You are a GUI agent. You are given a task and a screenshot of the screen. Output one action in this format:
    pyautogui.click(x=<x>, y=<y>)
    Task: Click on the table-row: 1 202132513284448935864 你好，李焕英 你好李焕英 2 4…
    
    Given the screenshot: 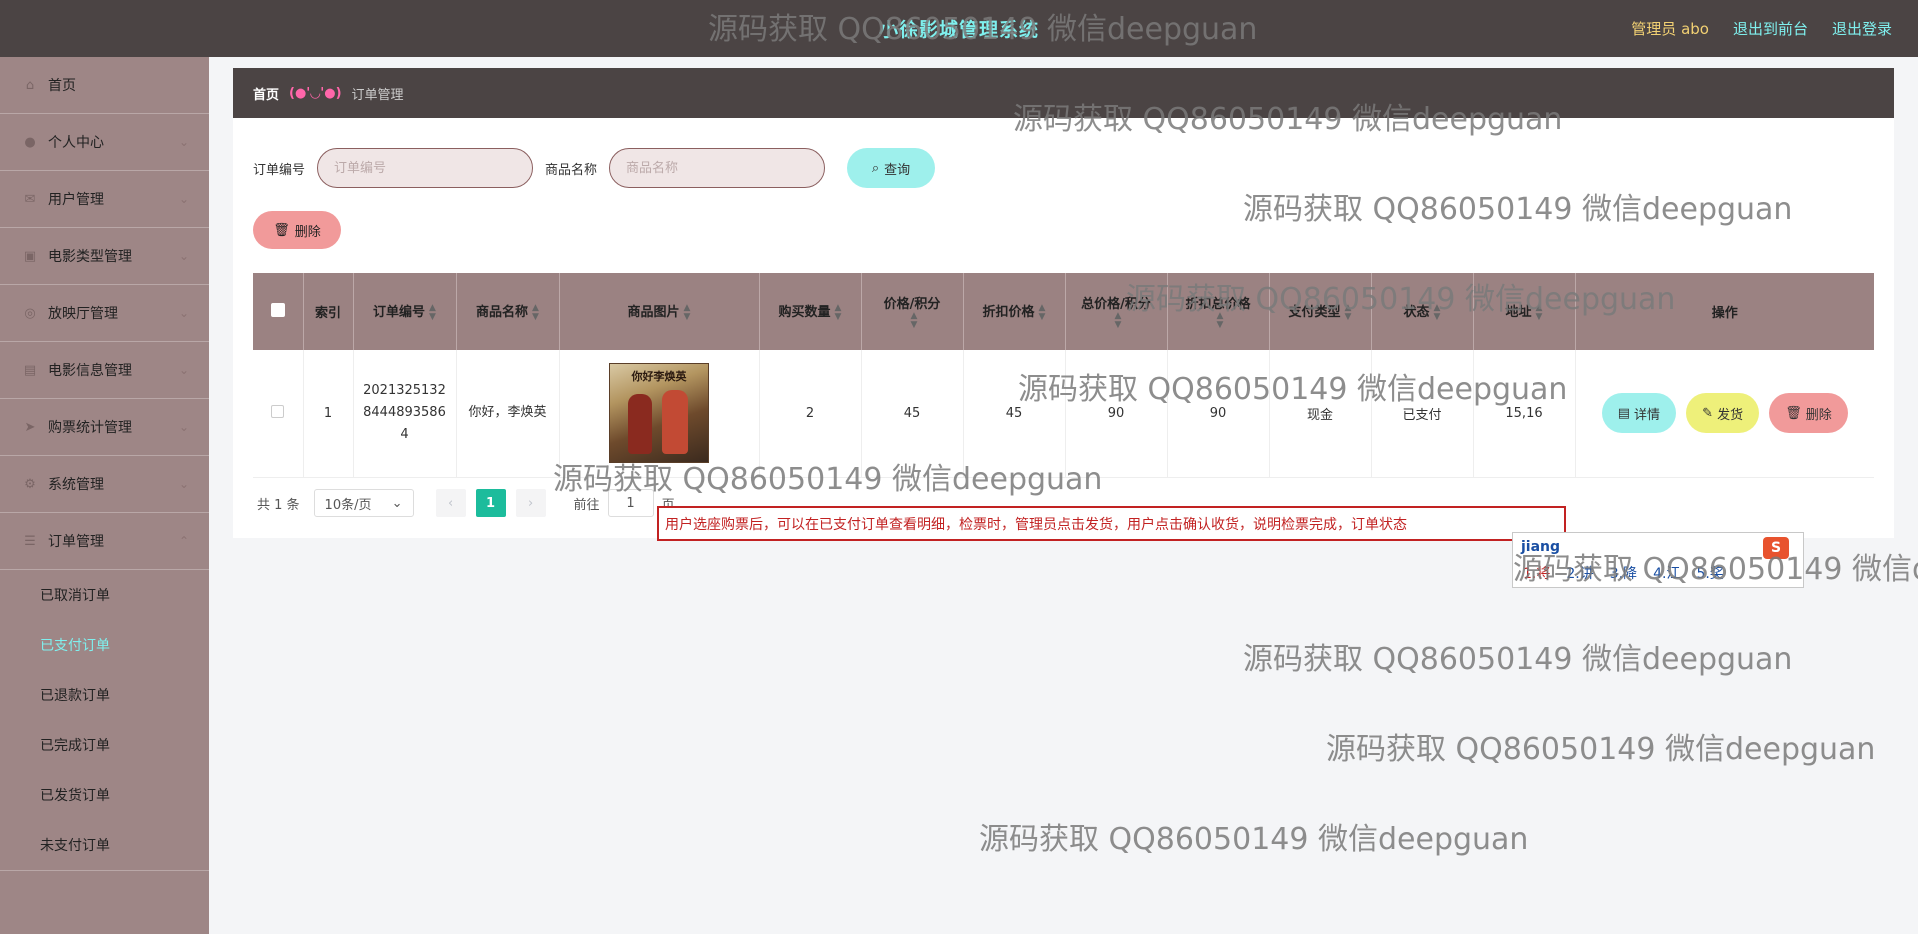 What is the action you would take?
    pyautogui.click(x=1063, y=414)
    